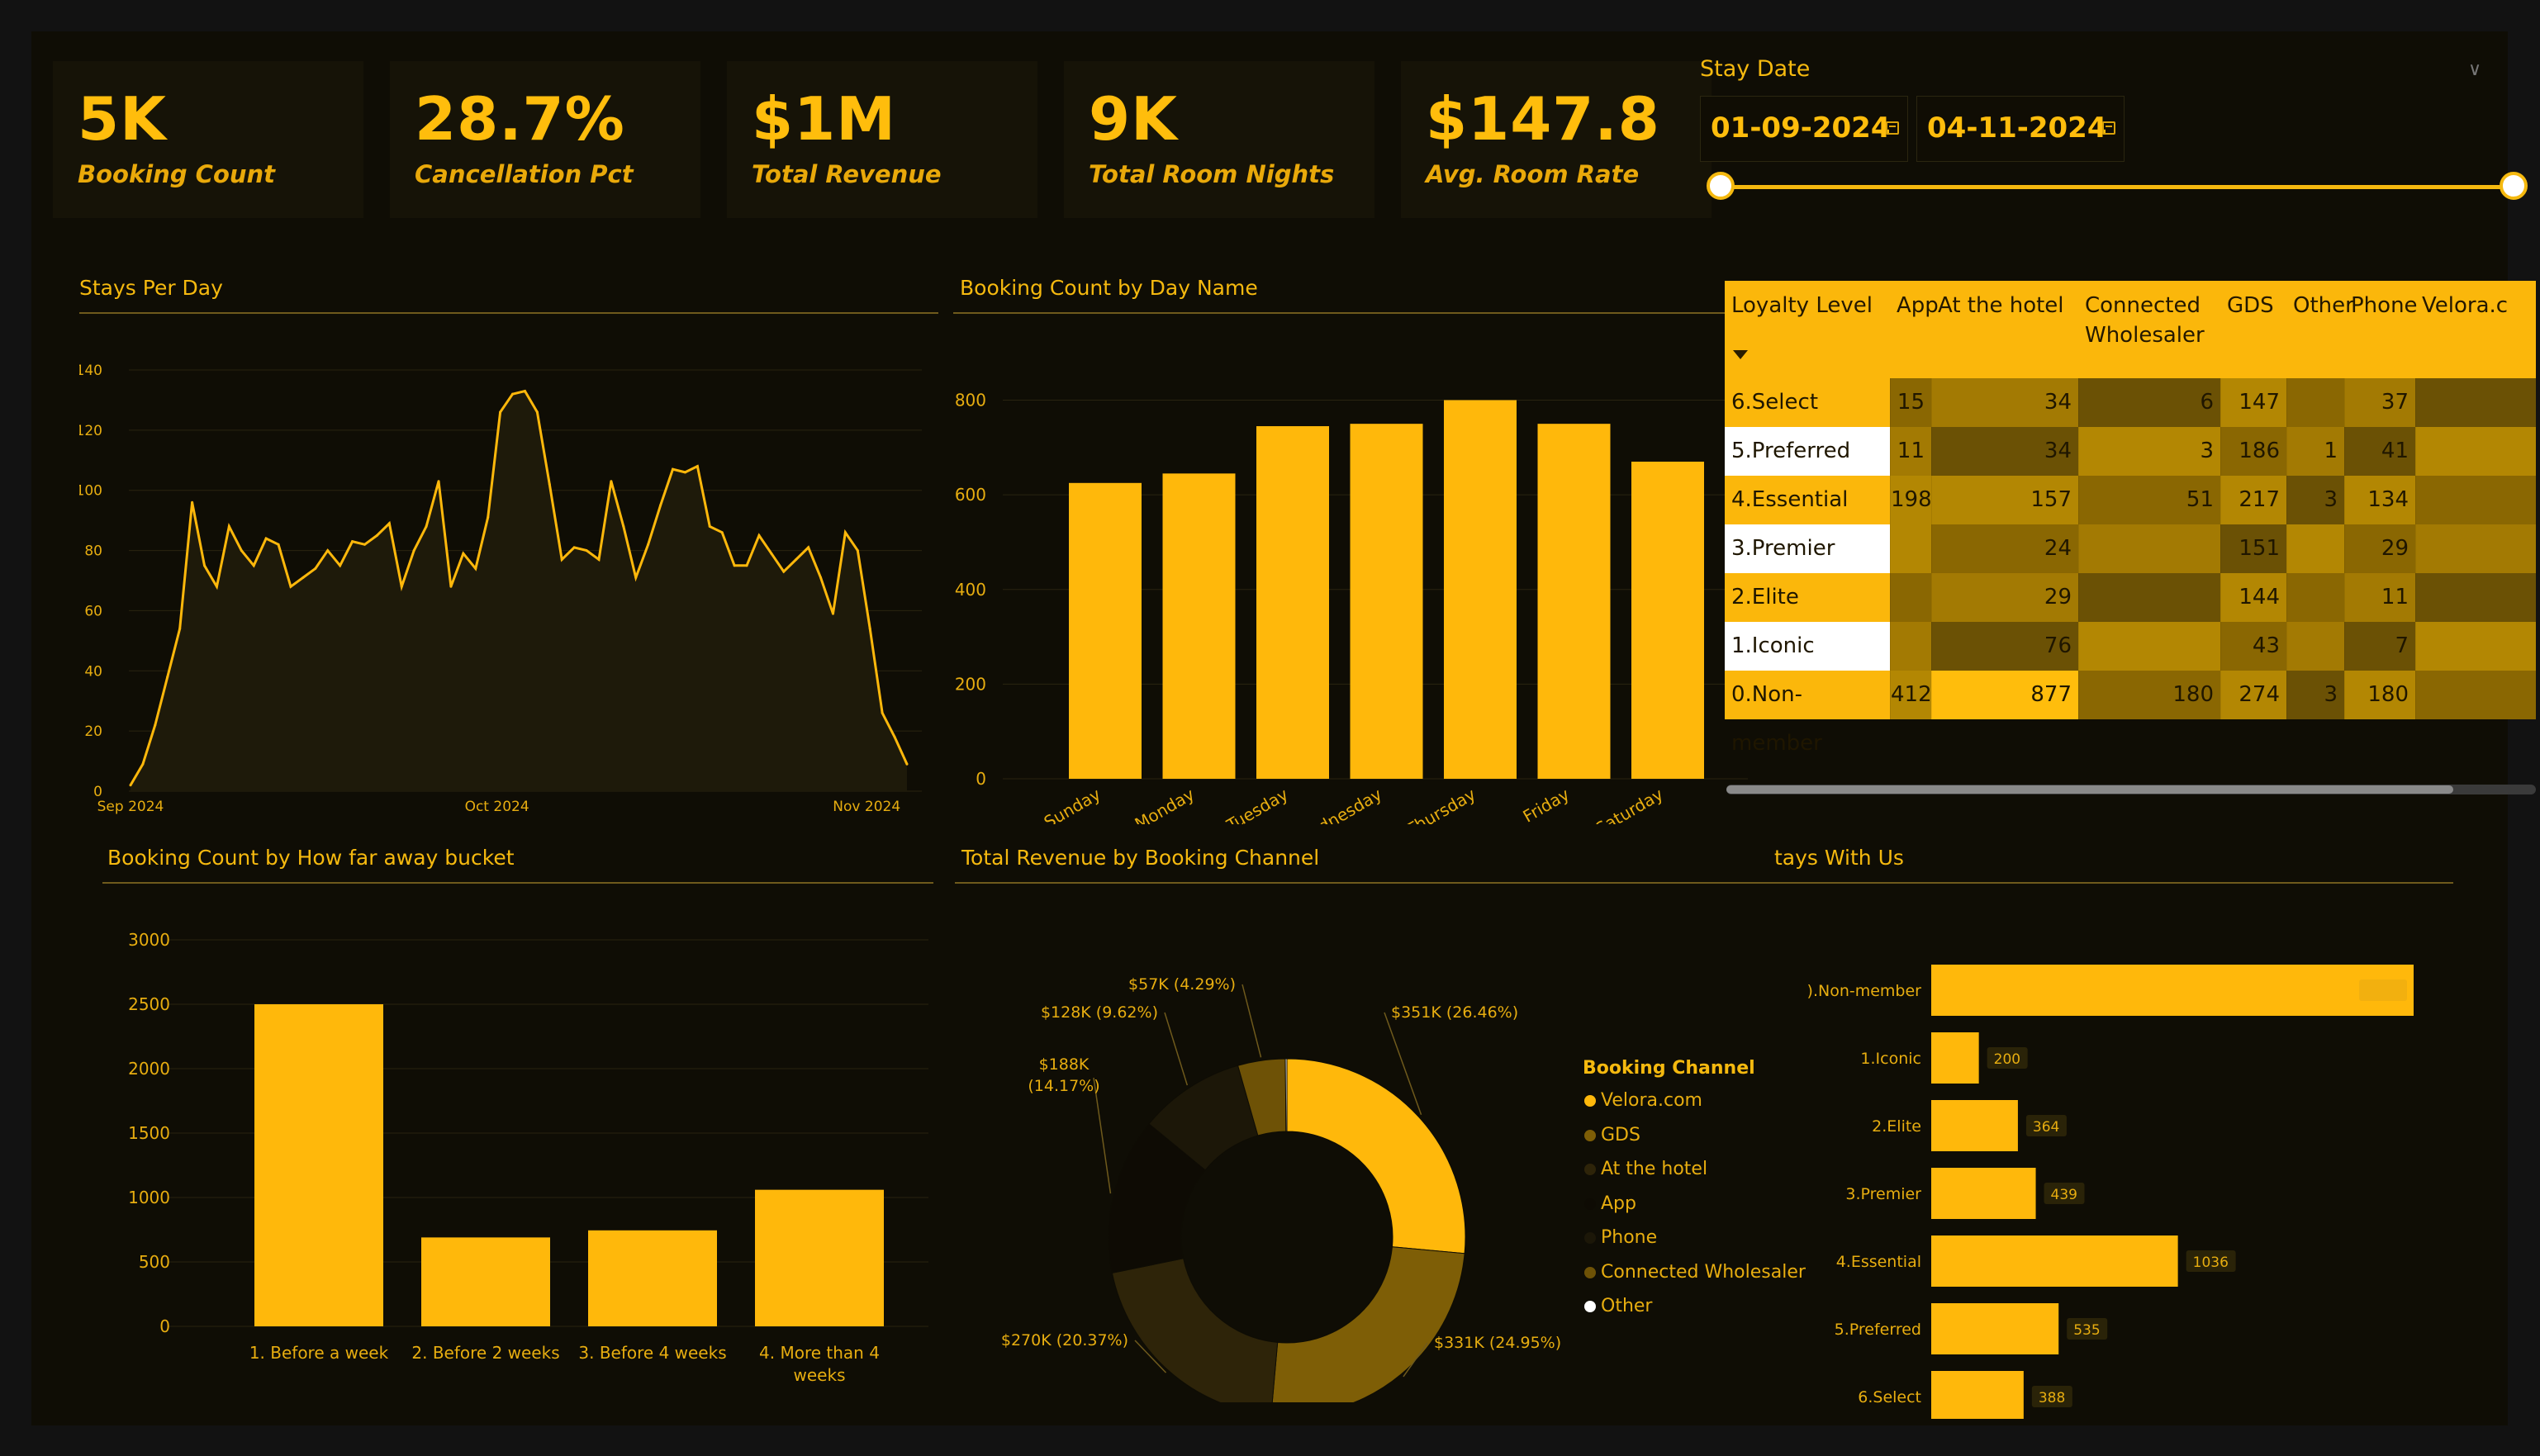  I want to click on data-label-bg, so click(2383, 990).